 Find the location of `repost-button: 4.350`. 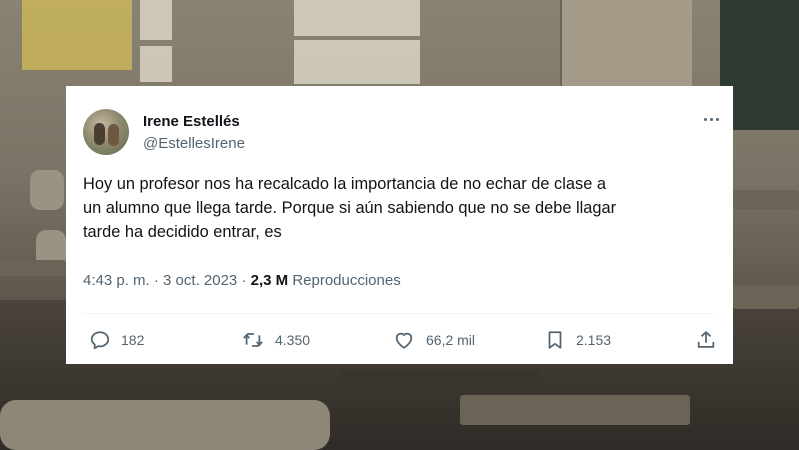

repost-button: 4.350 is located at coordinates (275, 340).